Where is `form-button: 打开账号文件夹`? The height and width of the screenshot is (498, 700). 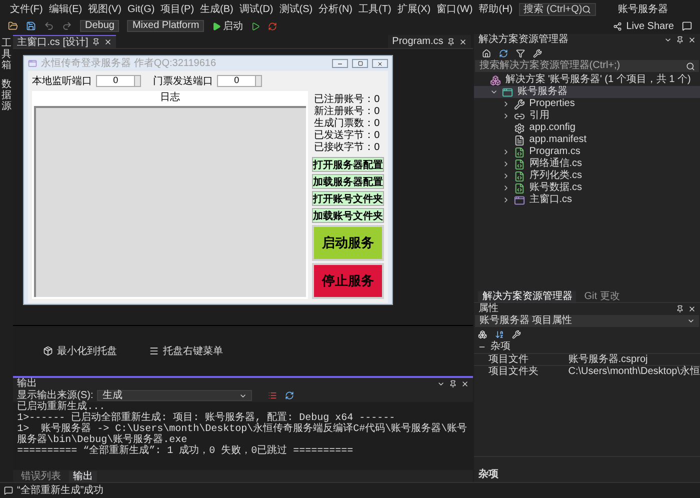 form-button: 打开账号文件夹 is located at coordinates (348, 198).